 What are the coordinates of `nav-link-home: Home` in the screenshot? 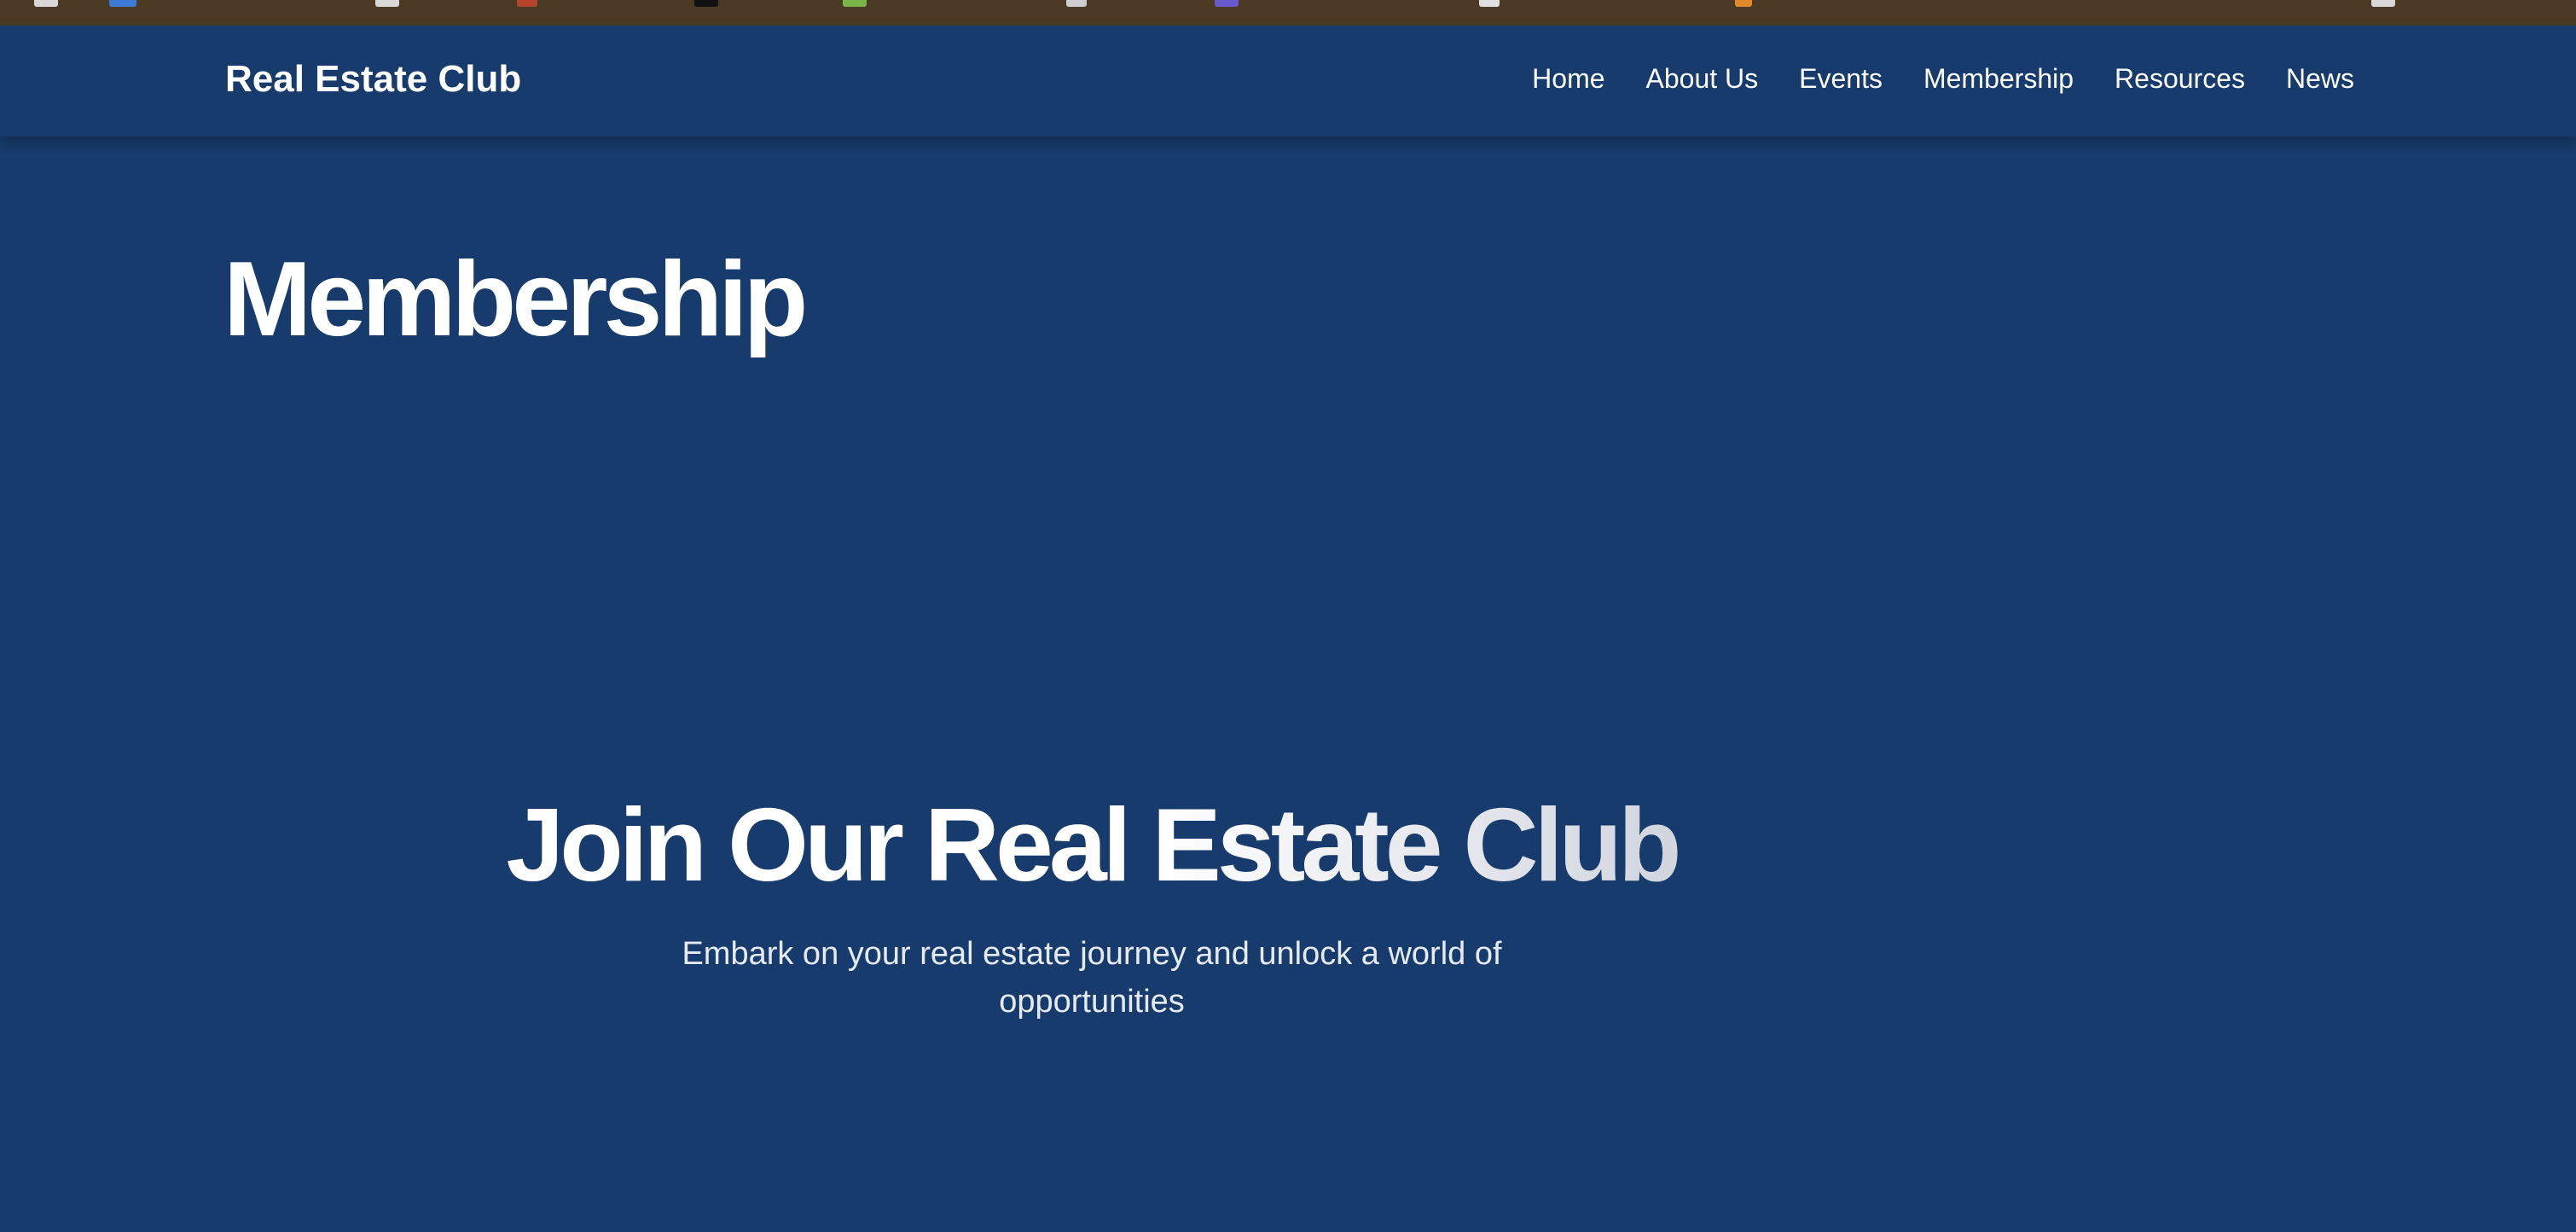 It's located at (1568, 79).